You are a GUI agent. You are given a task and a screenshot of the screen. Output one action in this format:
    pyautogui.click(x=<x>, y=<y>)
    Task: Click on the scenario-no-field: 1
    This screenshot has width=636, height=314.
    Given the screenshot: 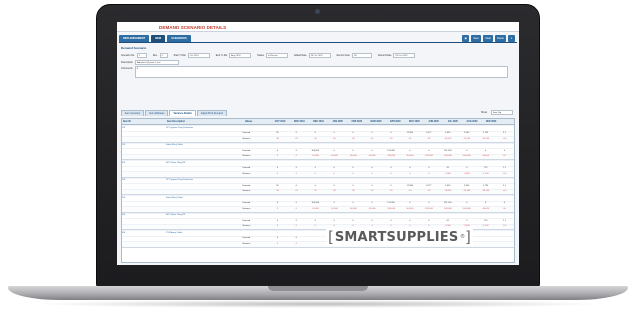 What is the action you would take?
    pyautogui.click(x=141, y=55)
    